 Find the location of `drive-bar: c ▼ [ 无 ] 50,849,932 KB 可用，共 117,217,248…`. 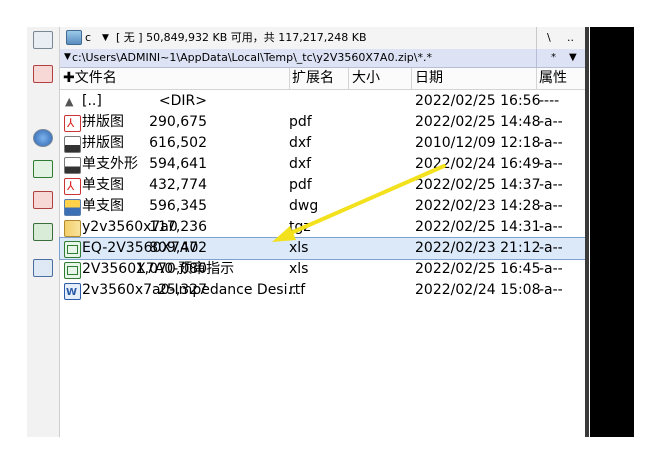

drive-bar: c ▼ [ 无 ] 50,849,932 KB 可用，共 117,217,248… is located at coordinates (322, 38).